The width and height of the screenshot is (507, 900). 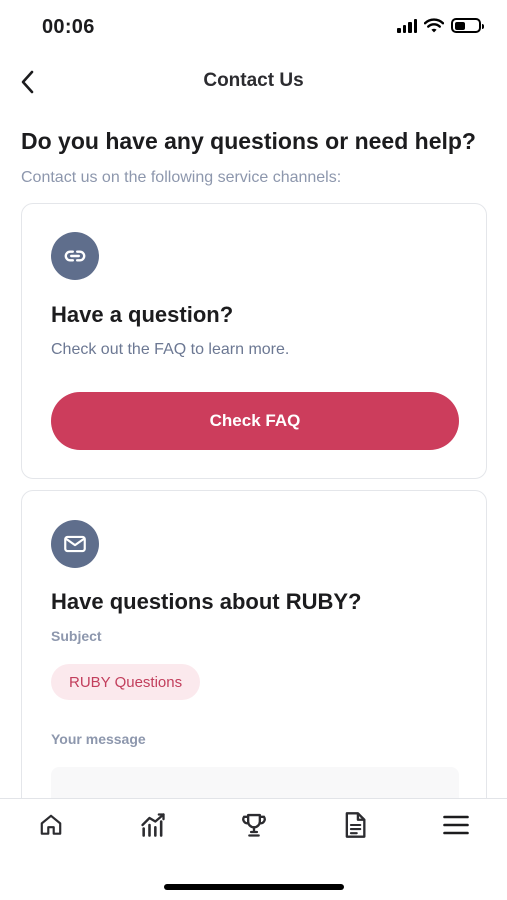 What do you see at coordinates (254, 887) in the screenshot?
I see `home-indicator` at bounding box center [254, 887].